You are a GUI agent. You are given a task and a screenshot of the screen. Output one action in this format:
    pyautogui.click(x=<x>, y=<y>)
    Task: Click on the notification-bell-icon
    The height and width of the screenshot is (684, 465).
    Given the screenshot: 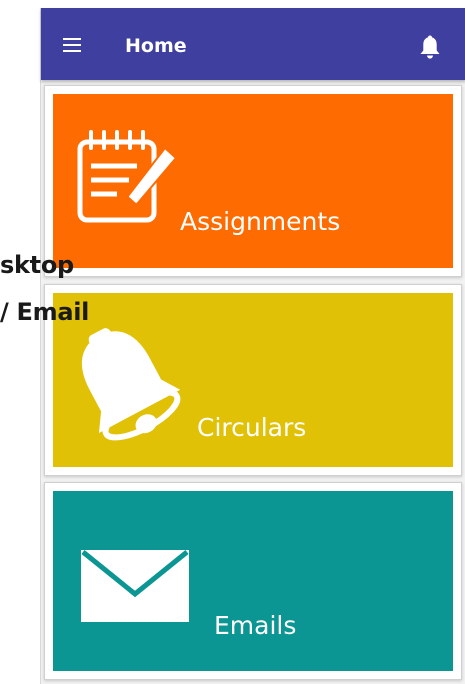 What is the action you would take?
    pyautogui.click(x=430, y=47)
    